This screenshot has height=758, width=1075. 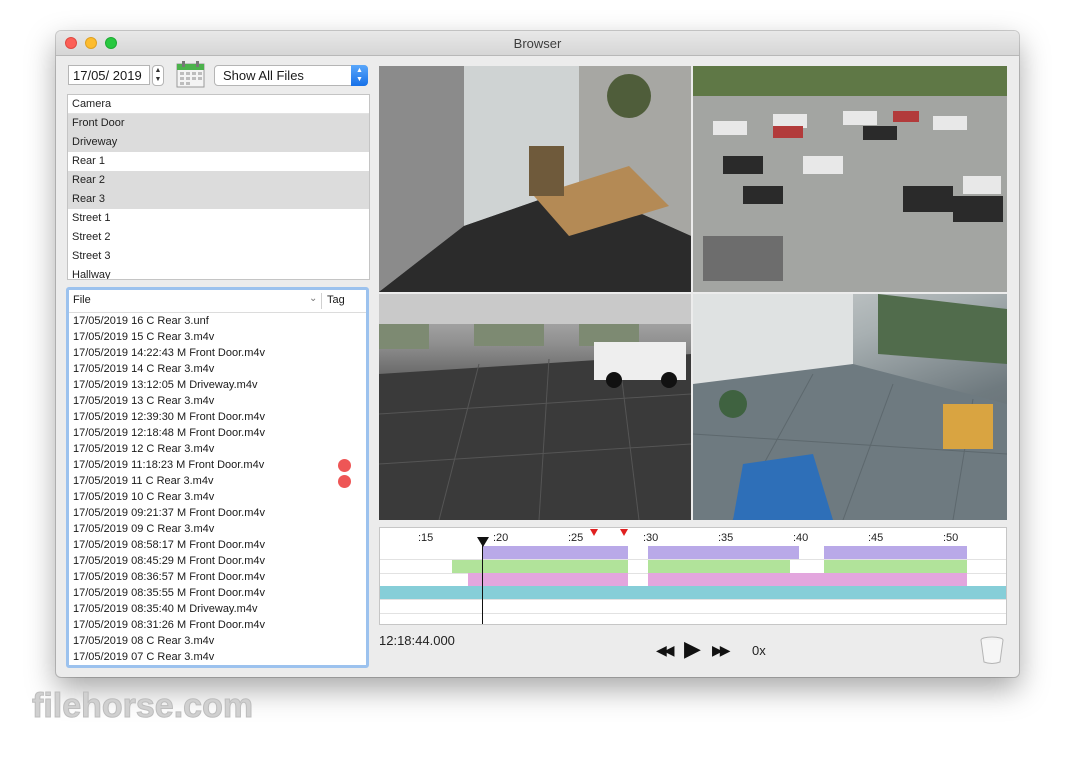 What do you see at coordinates (801, 538) in the screenshot?
I see `timeline-tick: :40` at bounding box center [801, 538].